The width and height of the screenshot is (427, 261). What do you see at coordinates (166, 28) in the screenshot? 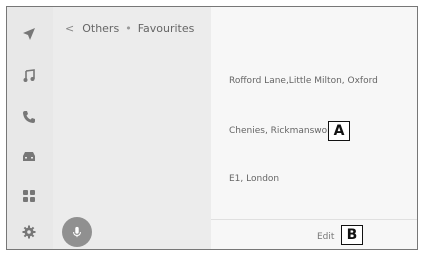
I see `breadcrumb-current: Favourites` at bounding box center [166, 28].